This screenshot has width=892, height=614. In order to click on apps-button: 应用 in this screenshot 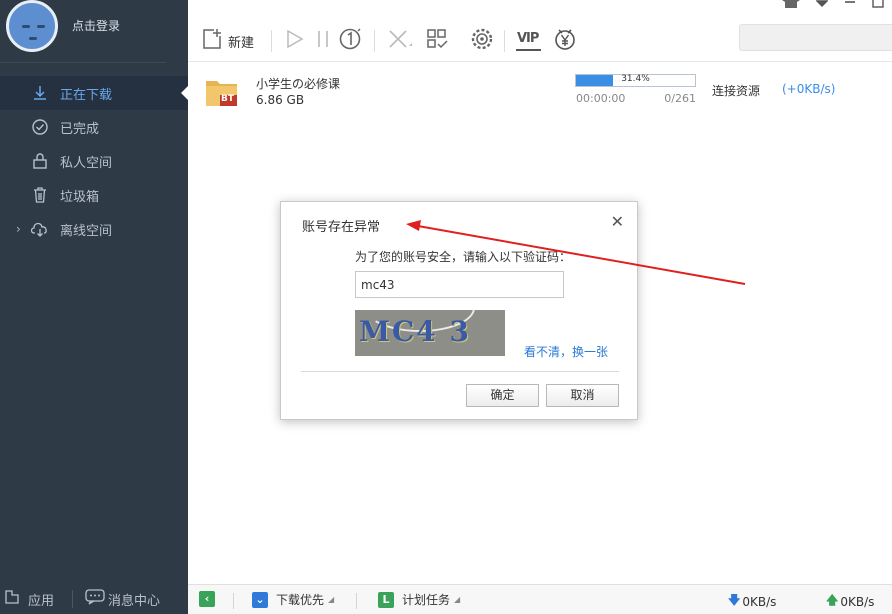, I will do `click(29, 599)`.